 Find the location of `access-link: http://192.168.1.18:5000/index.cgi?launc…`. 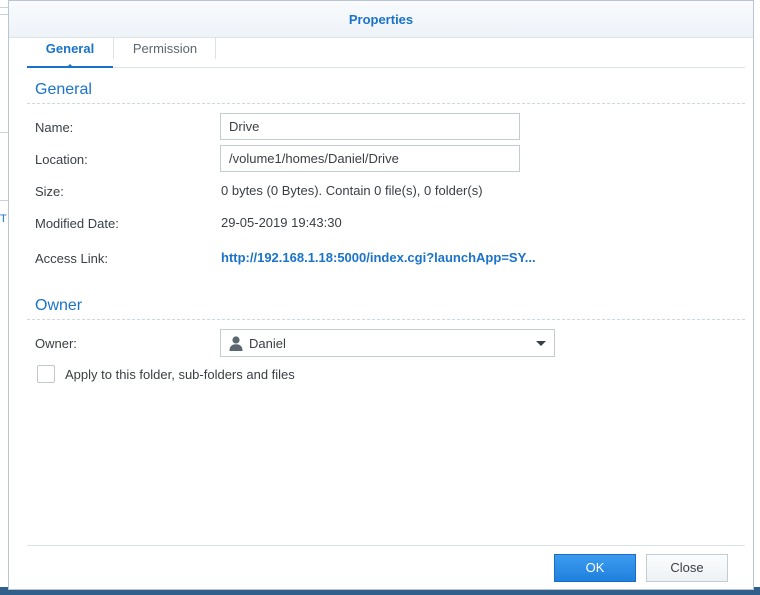

access-link: http://192.168.1.18:5000/index.cgi?launc… is located at coordinates (378, 257).